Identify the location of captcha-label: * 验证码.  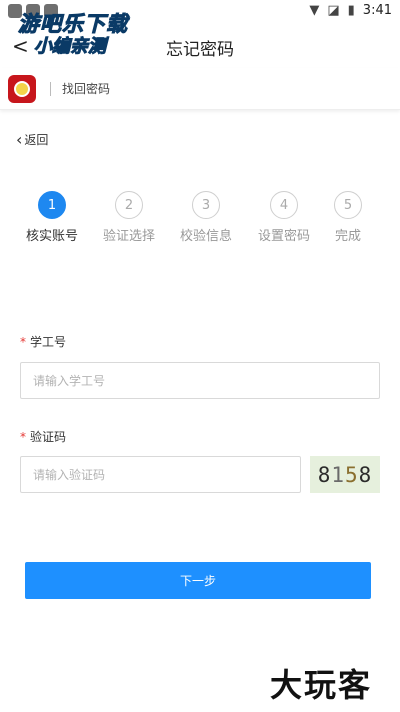
(43, 436).